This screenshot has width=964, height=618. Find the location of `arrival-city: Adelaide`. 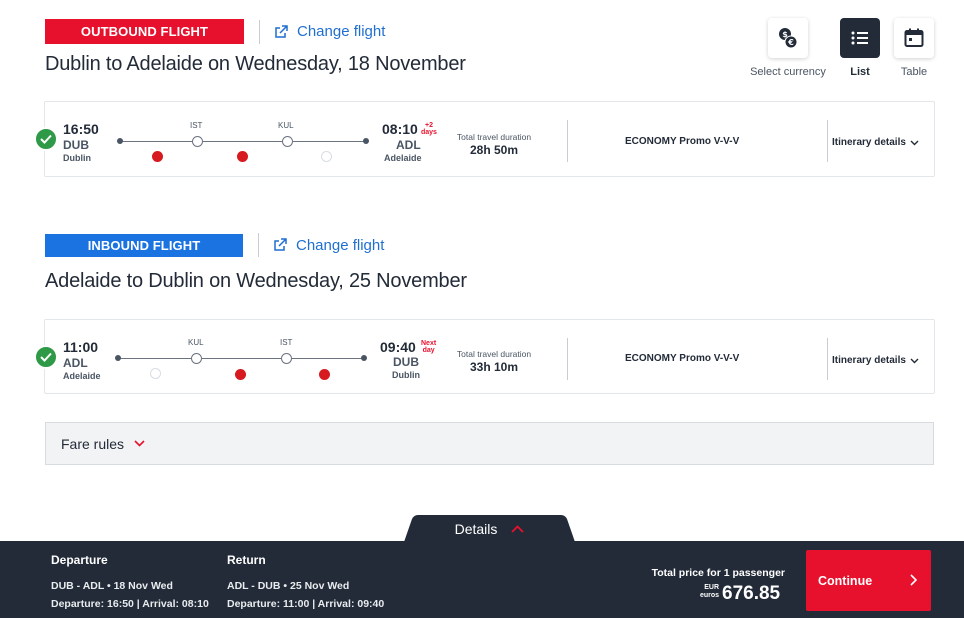

arrival-city: Adelaide is located at coordinates (403, 158).